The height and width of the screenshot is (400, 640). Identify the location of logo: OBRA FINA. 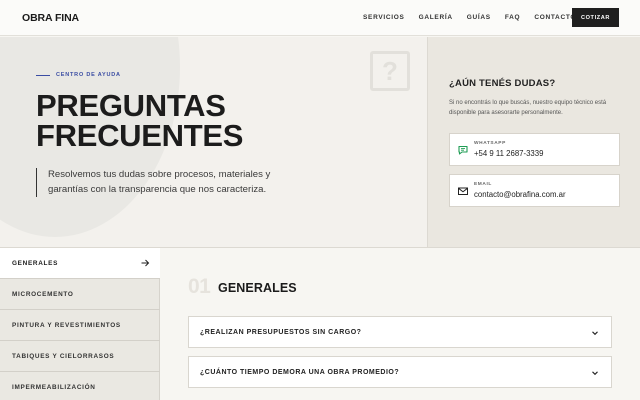
(50, 18).